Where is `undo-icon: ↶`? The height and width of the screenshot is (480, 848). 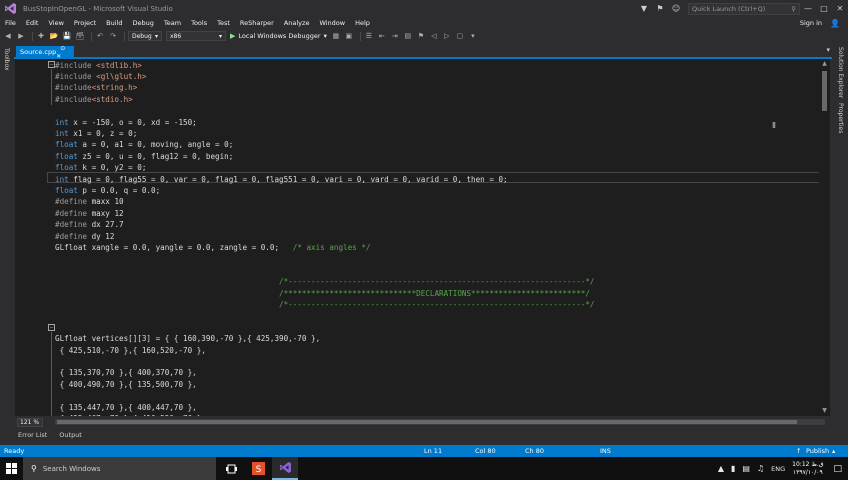
undo-icon: ↶ is located at coordinates (100, 36).